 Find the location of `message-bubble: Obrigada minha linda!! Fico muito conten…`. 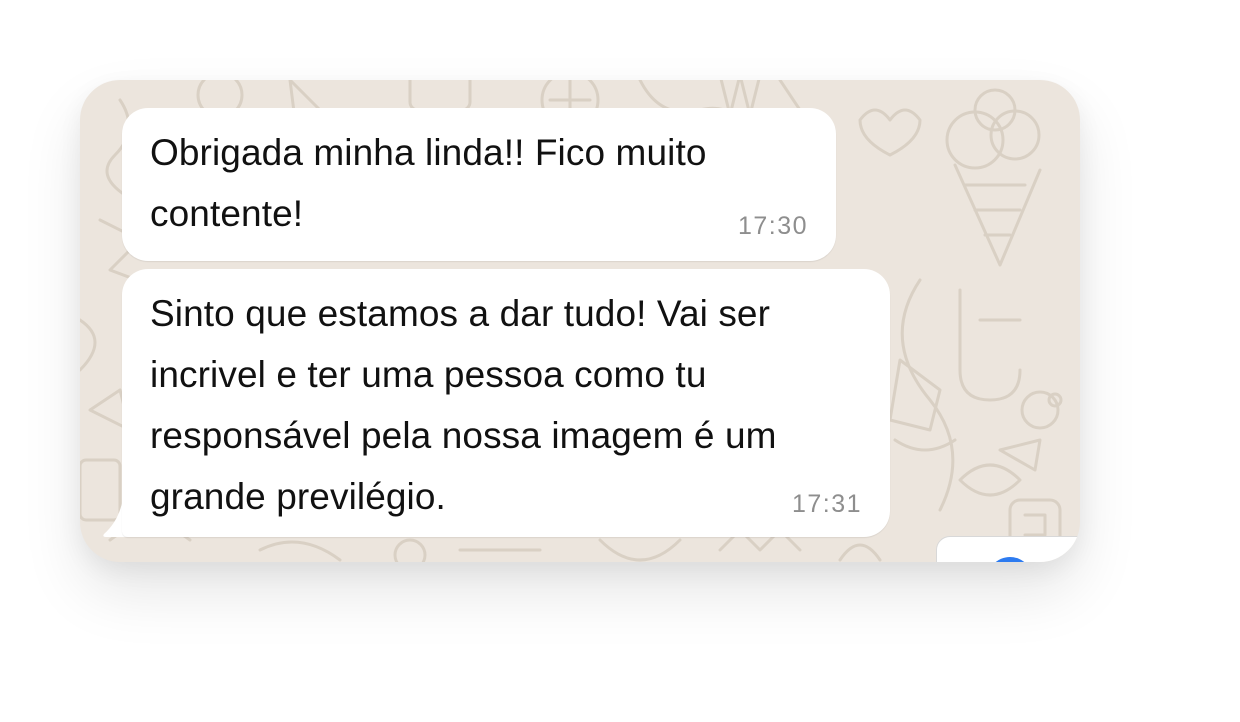

message-bubble: Obrigada minha linda!! Fico muito conten… is located at coordinates (479, 184).